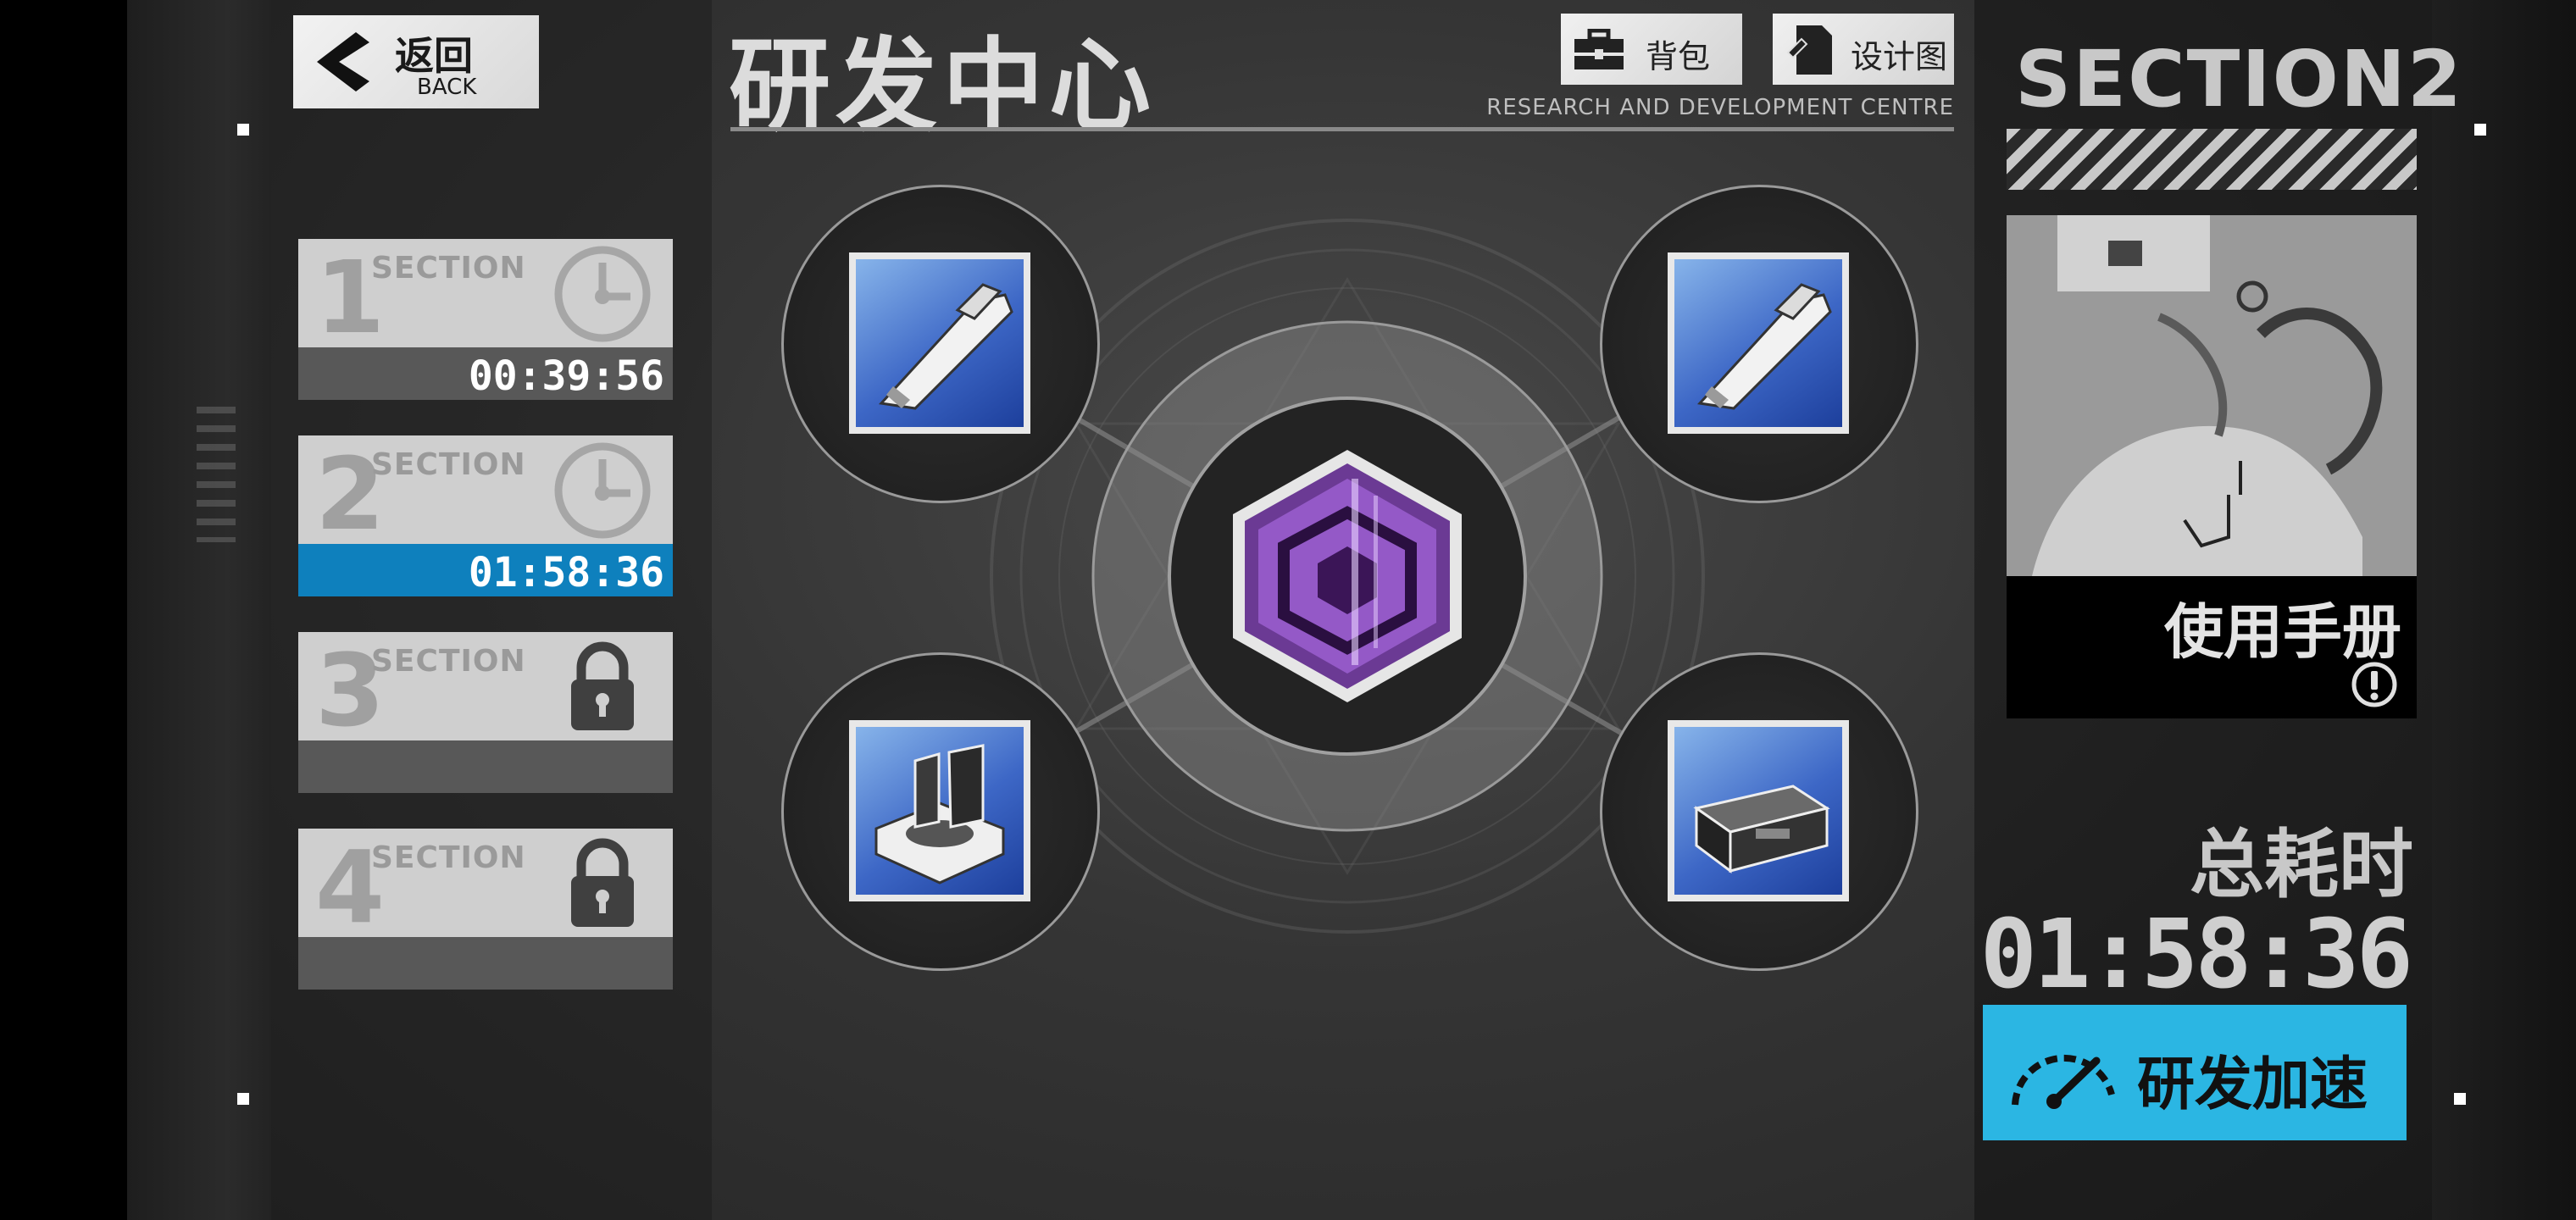 This screenshot has width=2576, height=1220. I want to click on back-label: 返回, so click(434, 56).